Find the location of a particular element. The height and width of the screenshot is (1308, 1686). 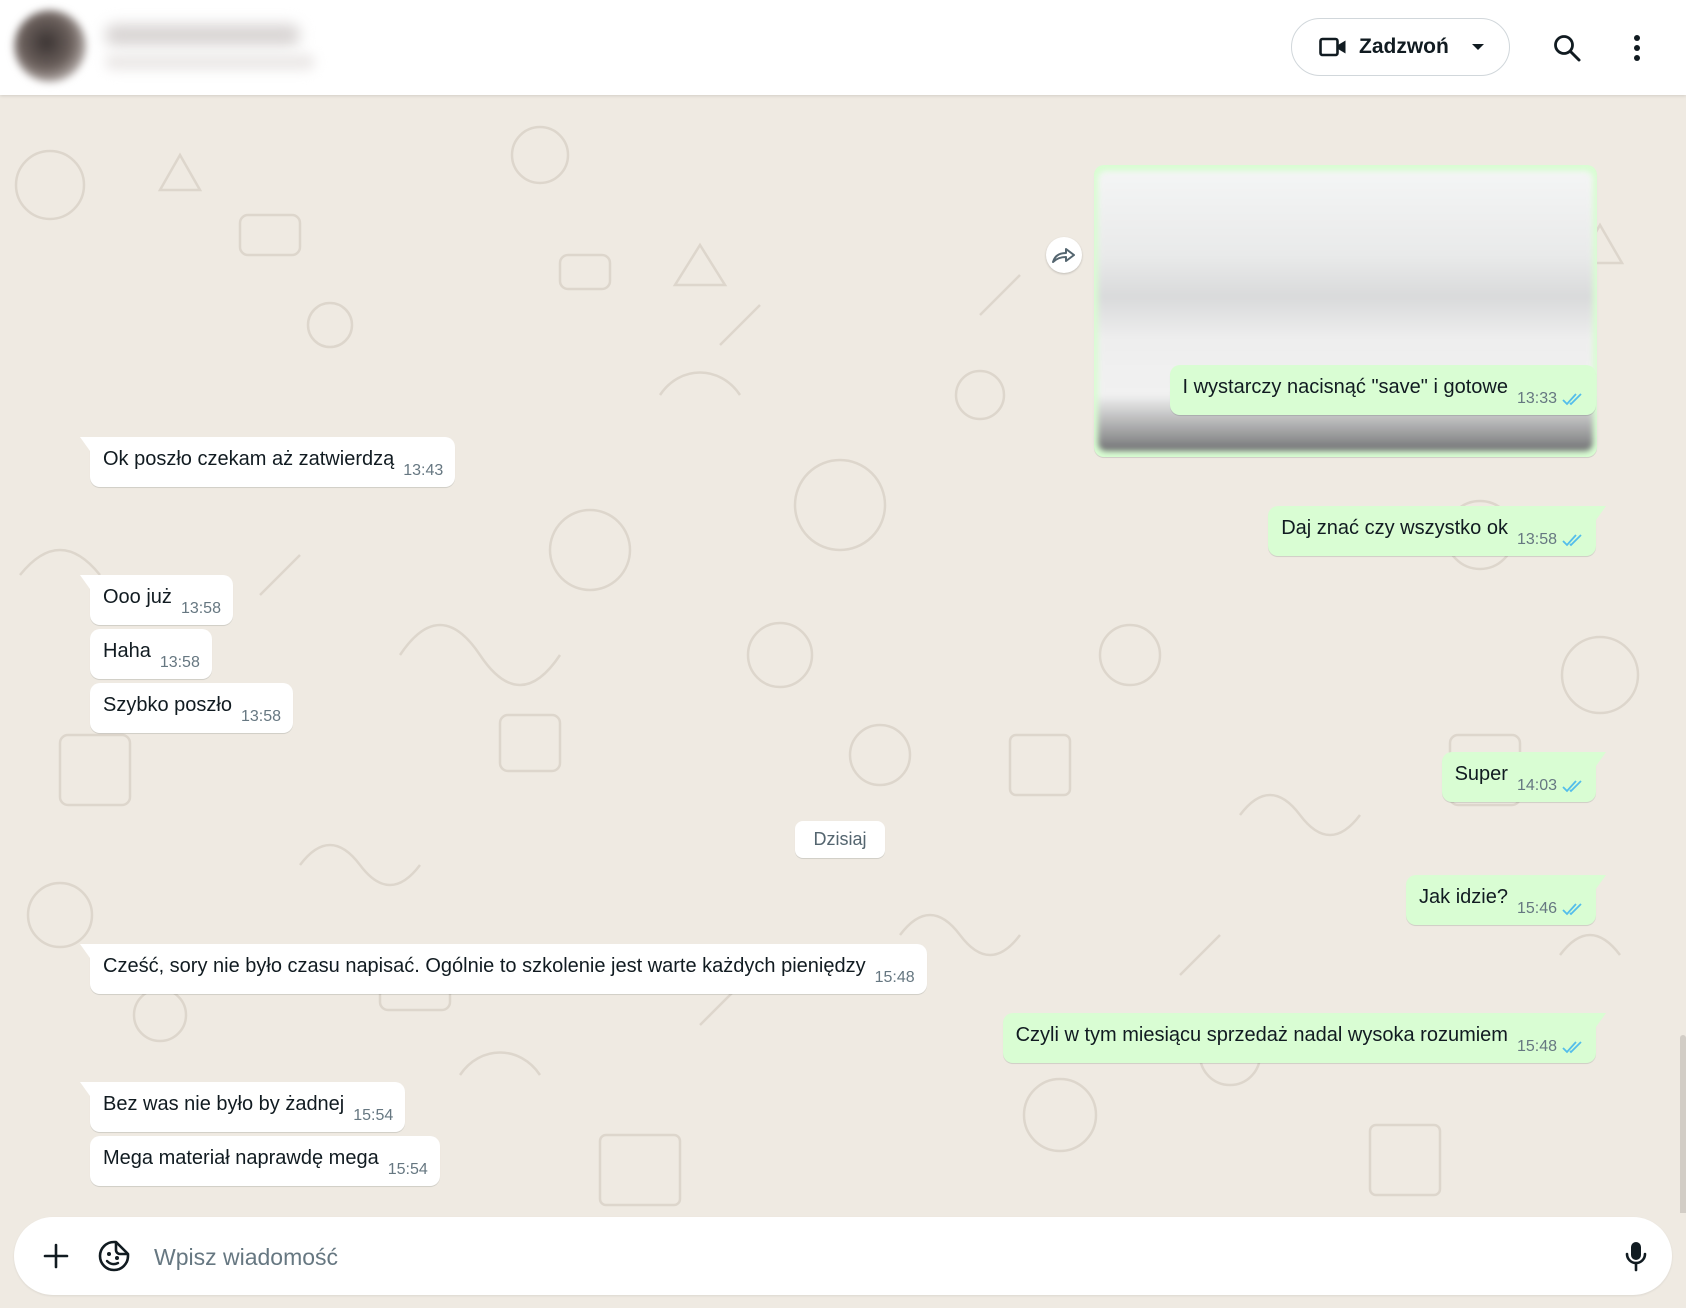

outgoing-message: Jak idzie? 15:46 is located at coordinates (1506, 900).